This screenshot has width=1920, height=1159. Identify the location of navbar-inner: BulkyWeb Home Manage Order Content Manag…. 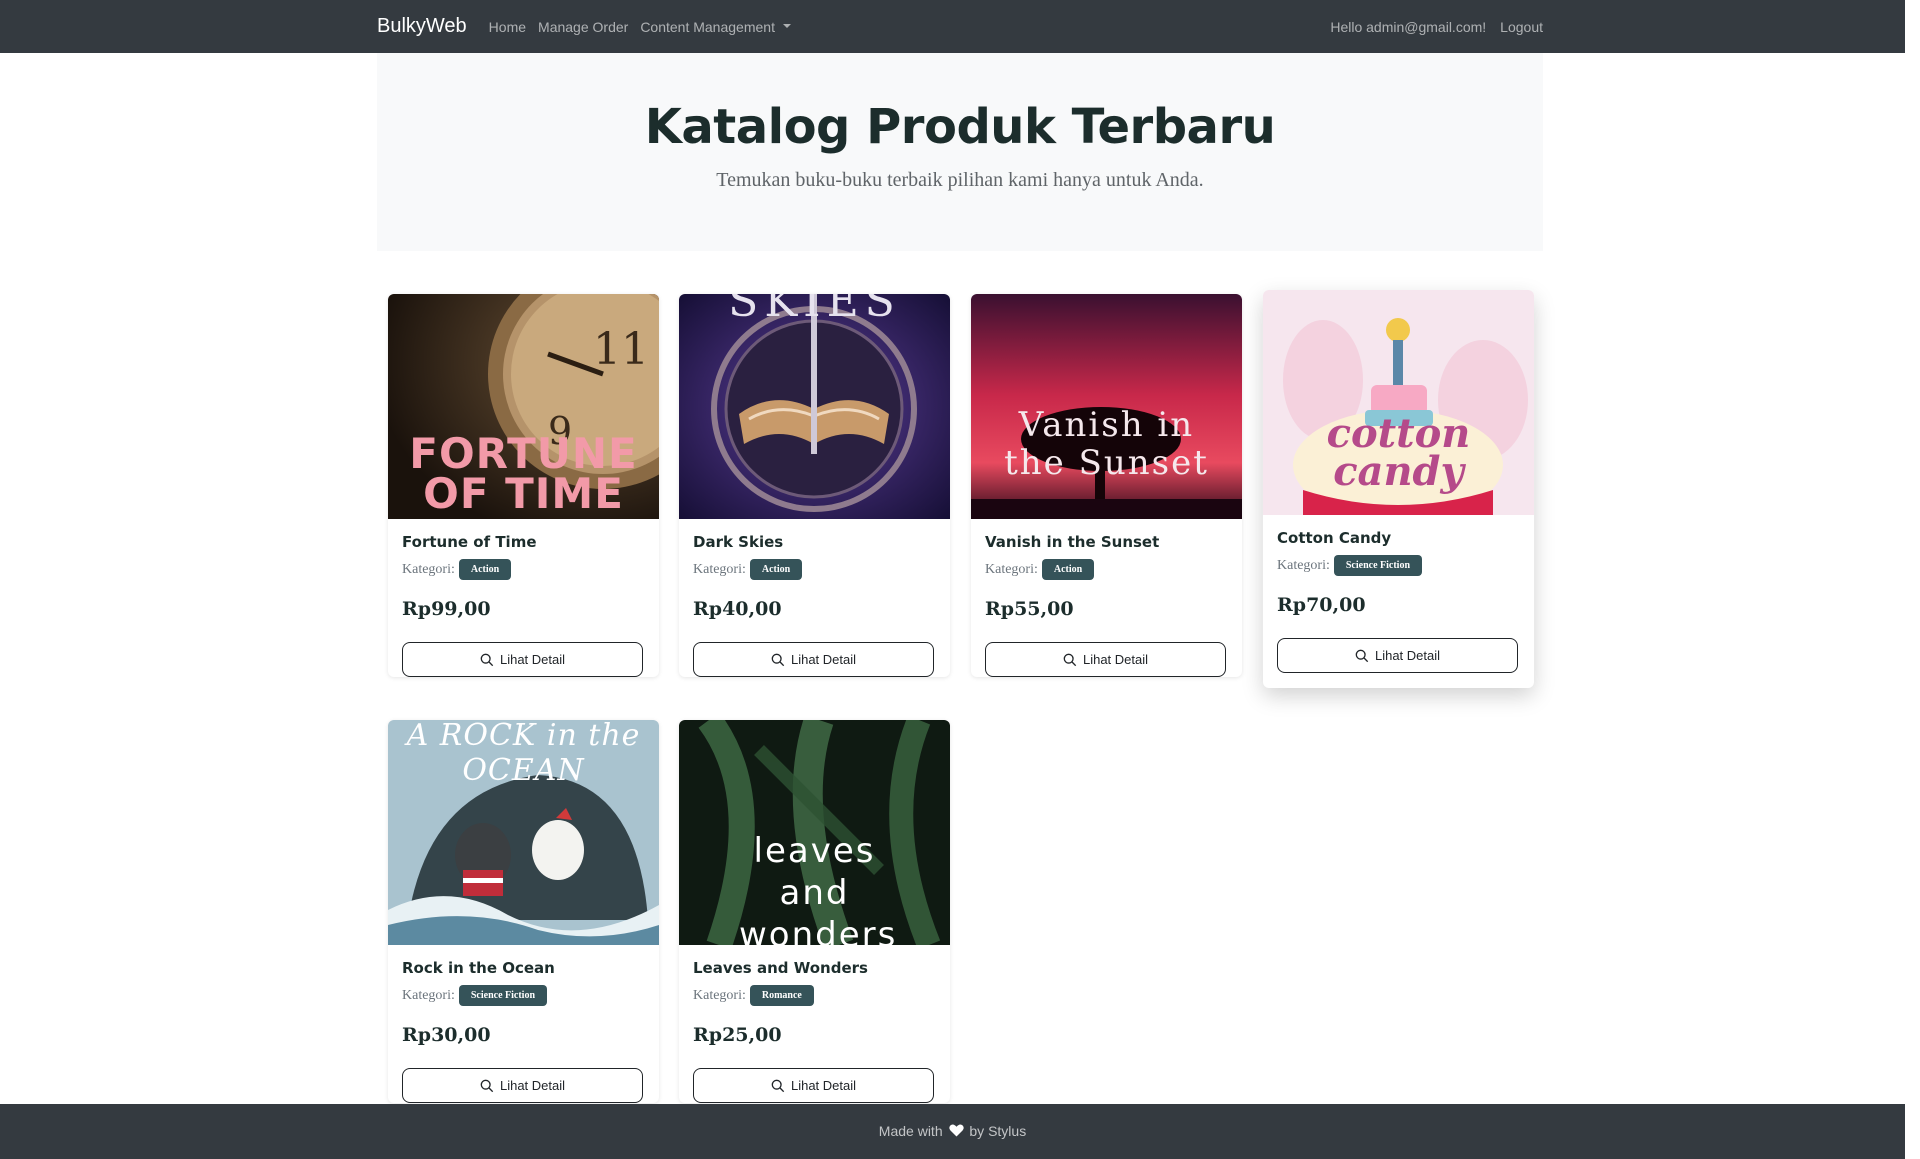
(960, 26).